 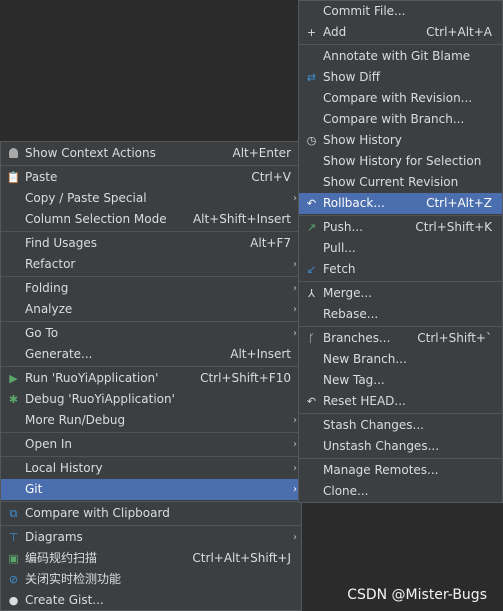 What do you see at coordinates (13, 378) in the screenshot?
I see `run-icon: ▶` at bounding box center [13, 378].